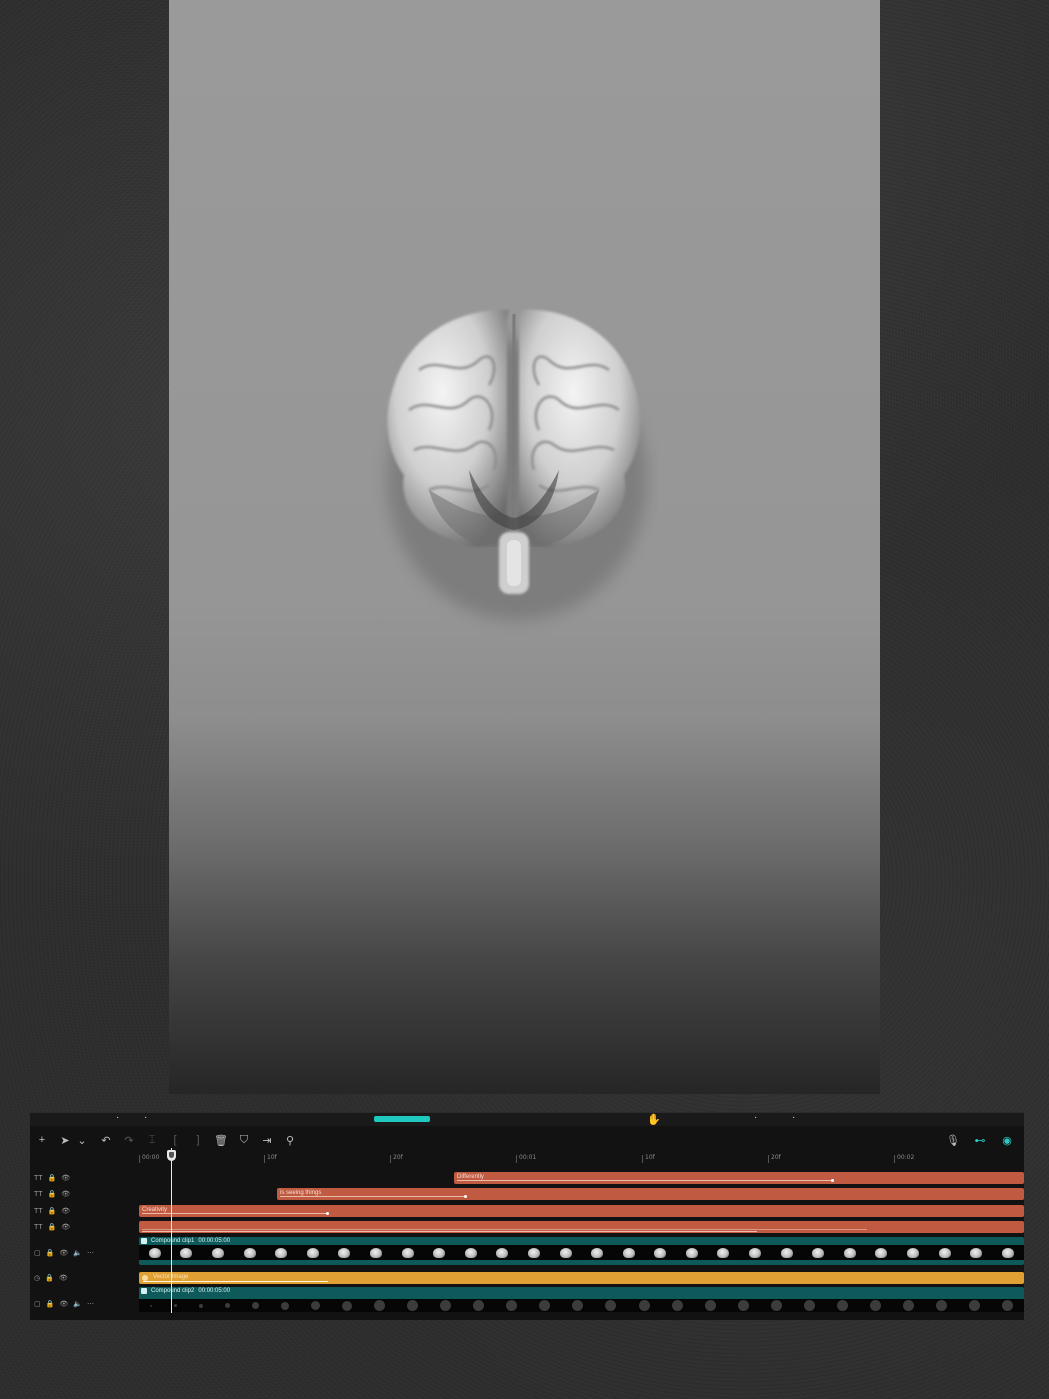 The image size is (1049, 1399). Describe the element at coordinates (267, 1140) in the screenshot. I see `freeze-icon: ⇥` at that location.